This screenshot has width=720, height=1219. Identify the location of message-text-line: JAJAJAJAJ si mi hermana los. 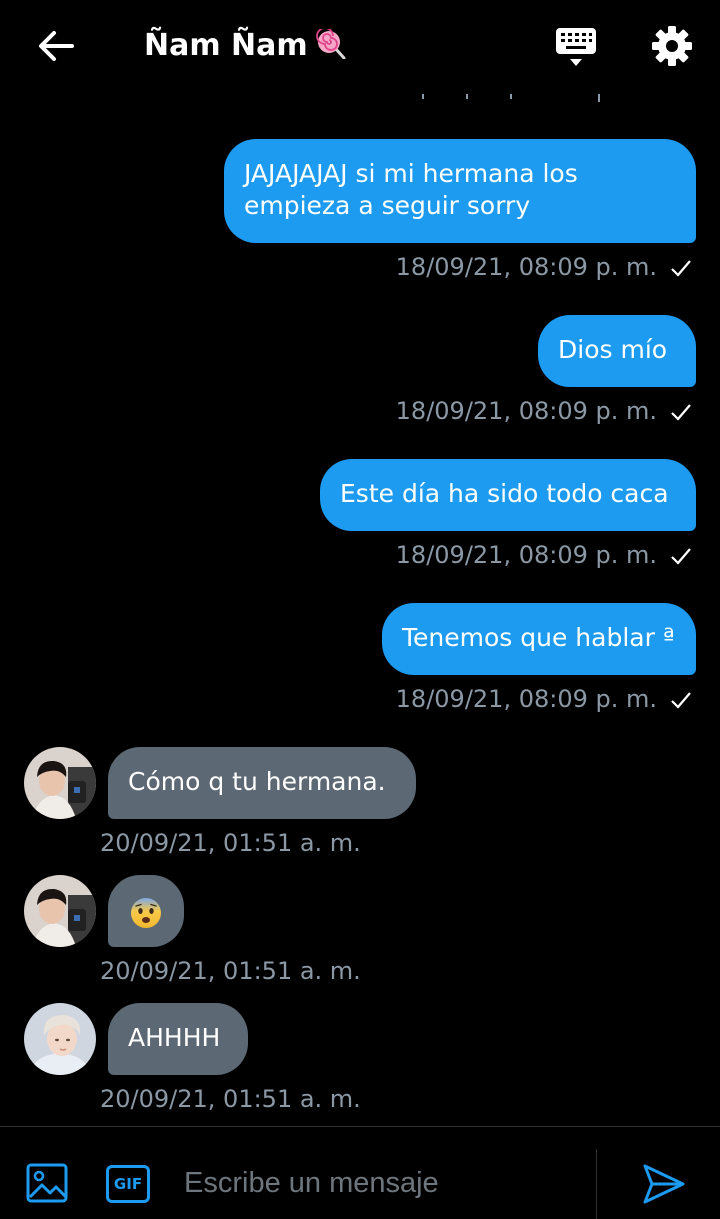
(411, 173).